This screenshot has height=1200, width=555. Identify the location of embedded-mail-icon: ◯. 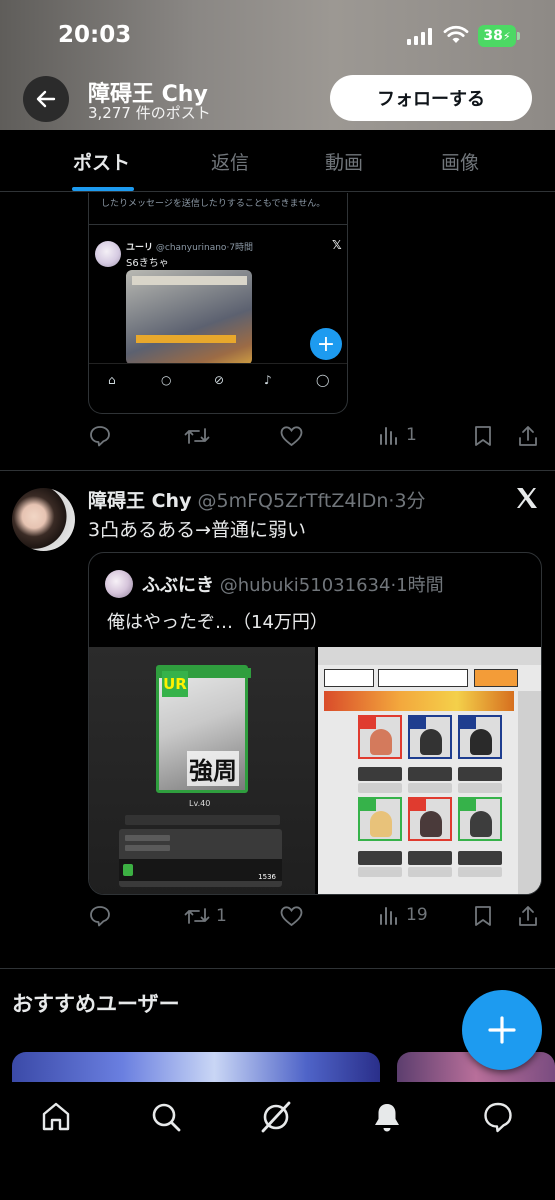
(323, 380).